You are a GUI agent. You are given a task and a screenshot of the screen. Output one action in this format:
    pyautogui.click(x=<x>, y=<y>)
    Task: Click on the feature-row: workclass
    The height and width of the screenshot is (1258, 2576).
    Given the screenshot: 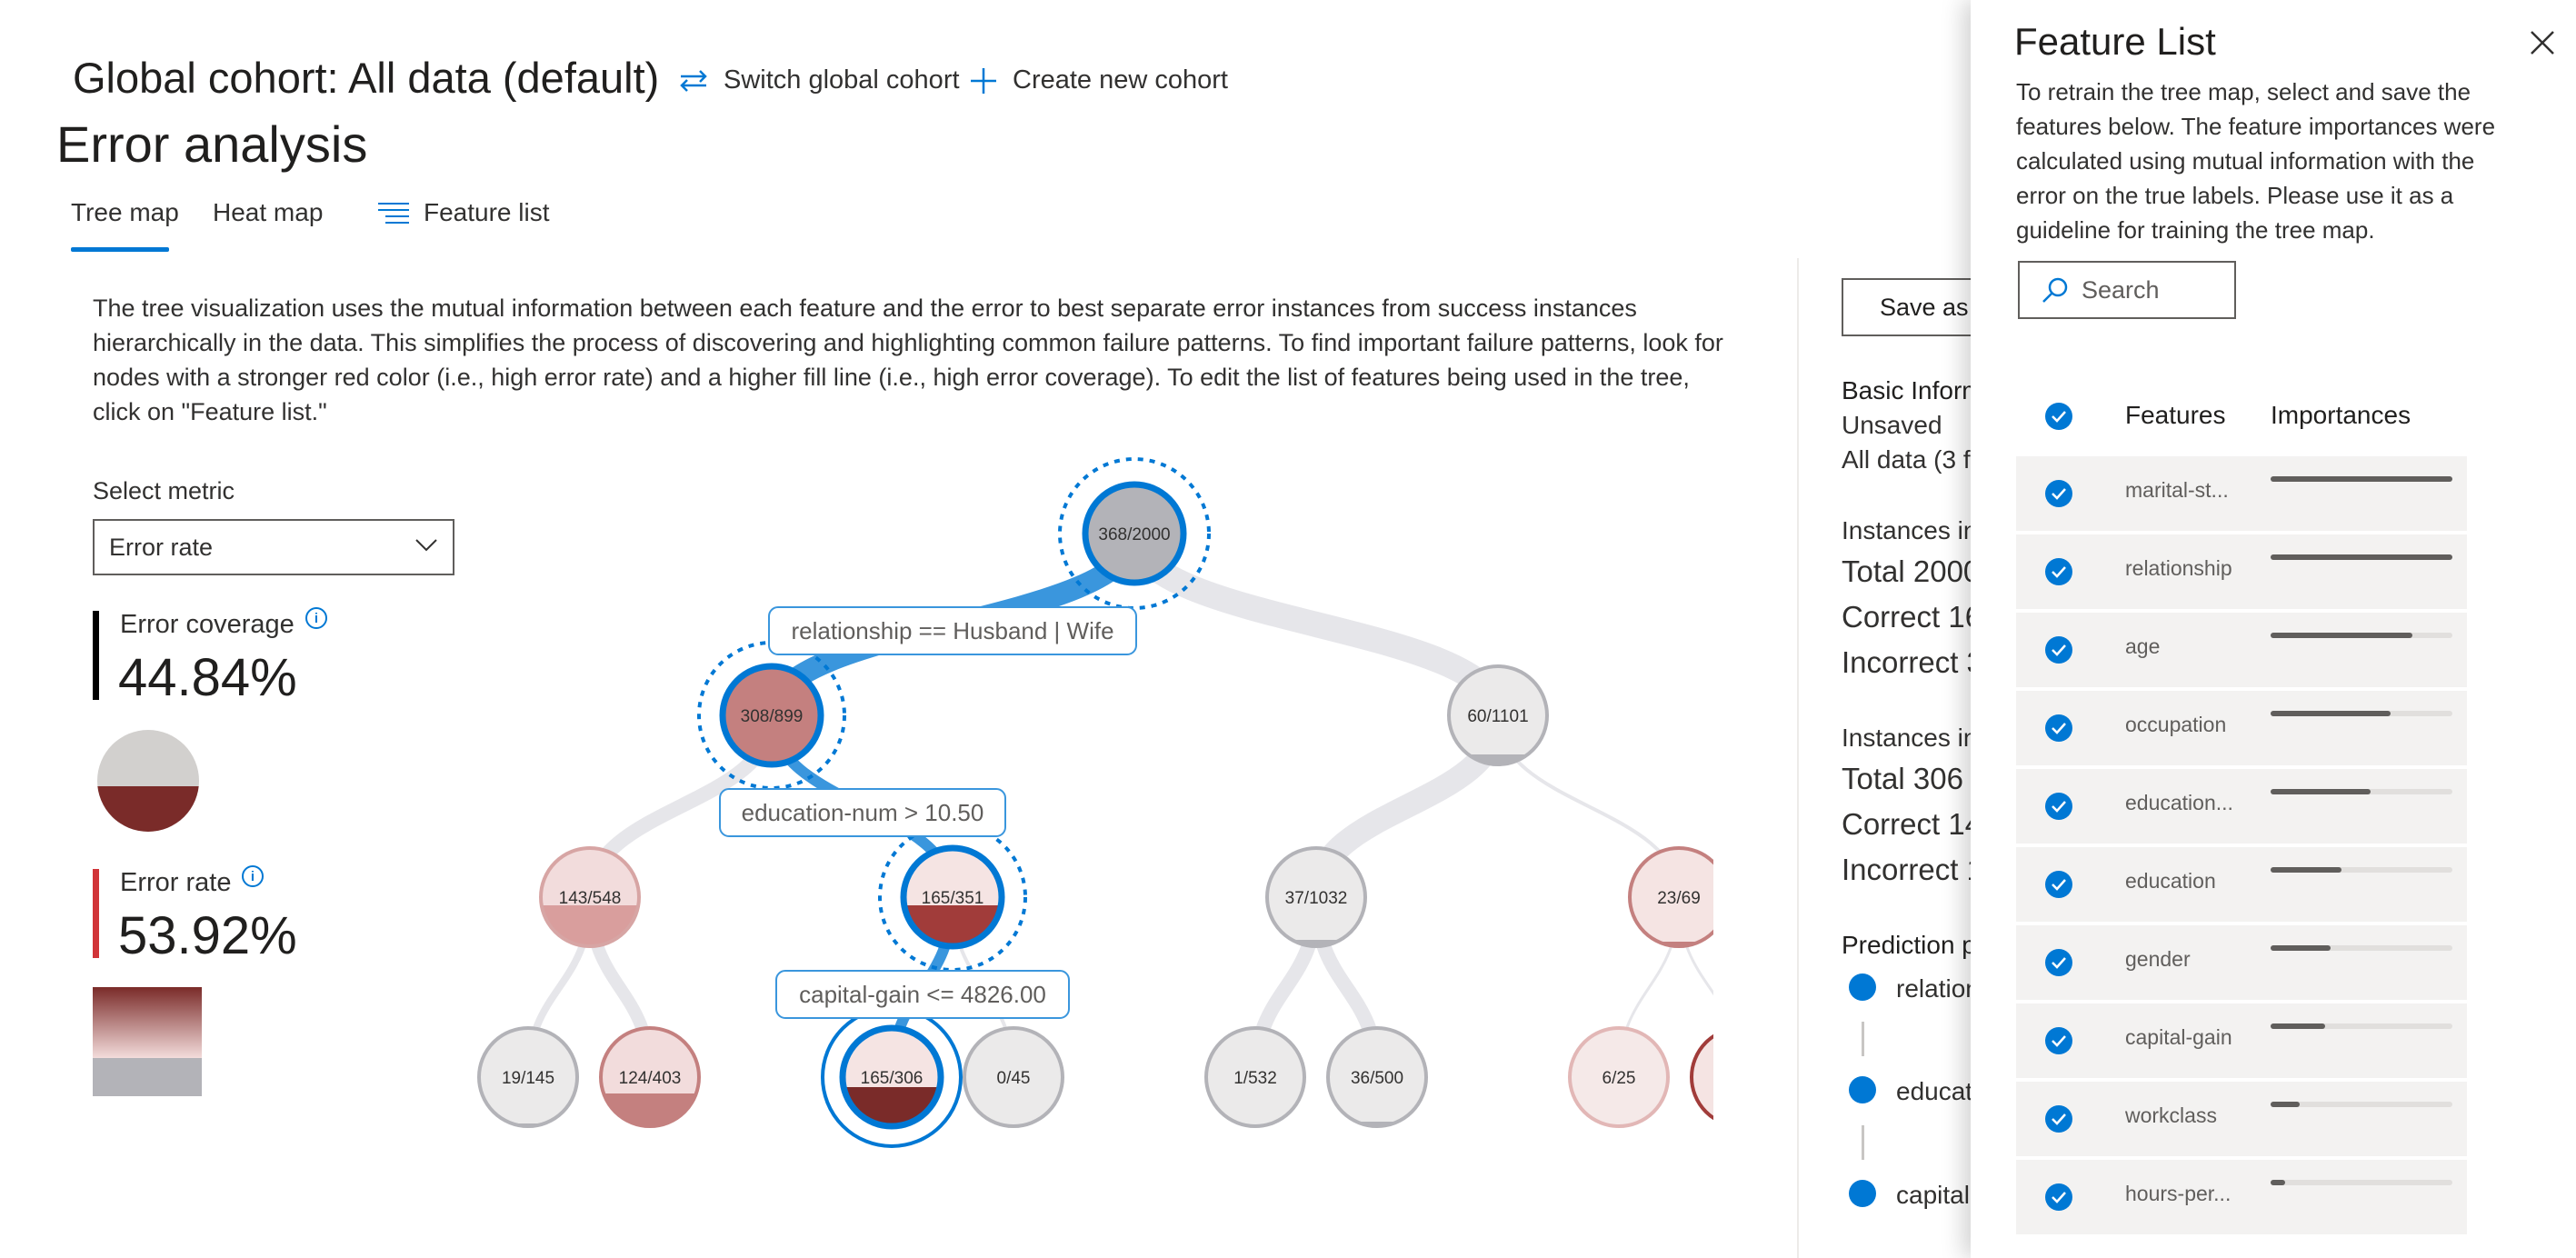 What is the action you would take?
    pyautogui.click(x=2241, y=1119)
    